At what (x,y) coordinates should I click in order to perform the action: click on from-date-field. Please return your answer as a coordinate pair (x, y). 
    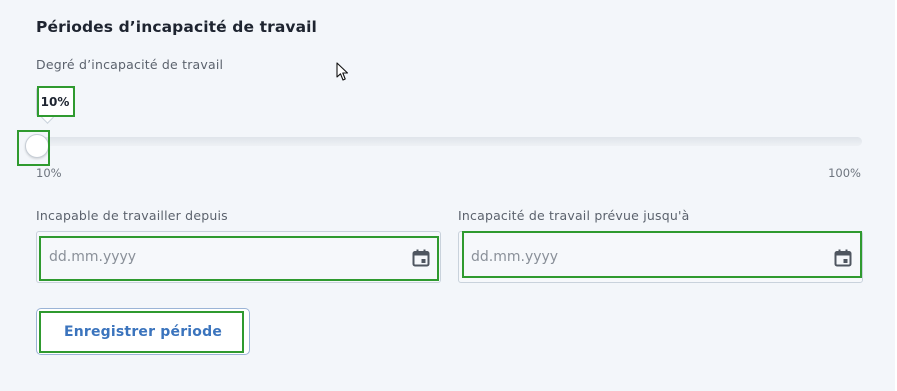
    Looking at the image, I should click on (238, 257).